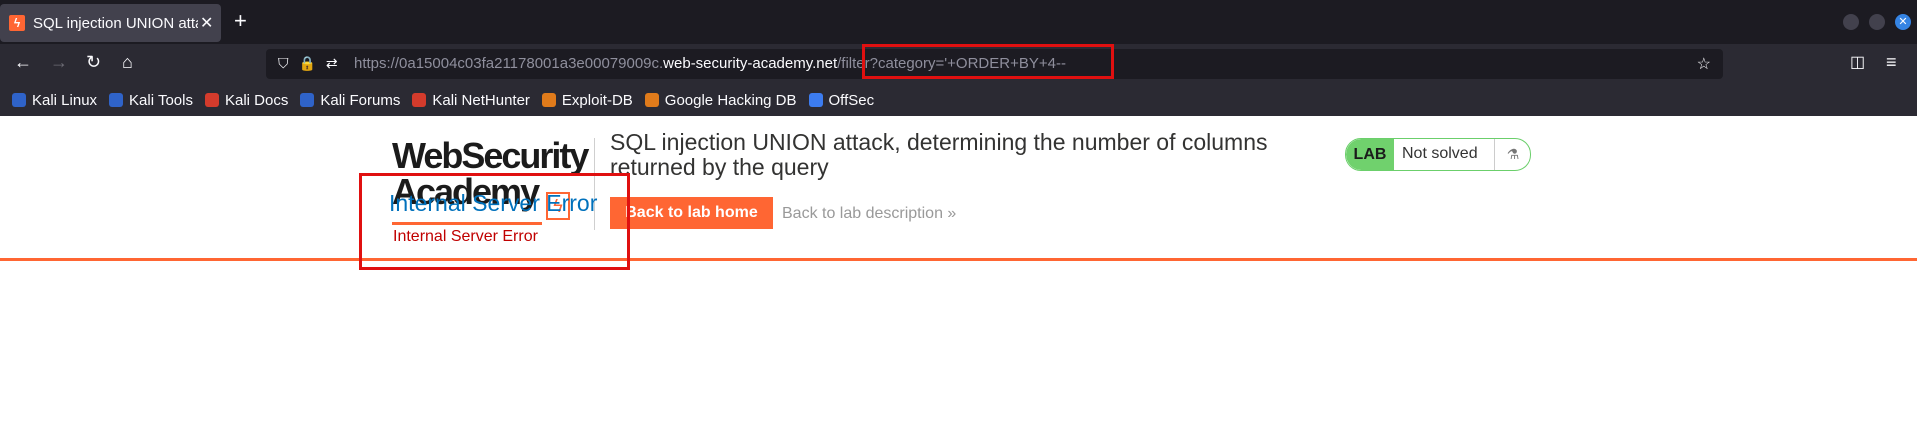  Describe the element at coordinates (869, 214) in the screenshot. I see `back-to-lab-description-link: Back to lab description »` at that location.